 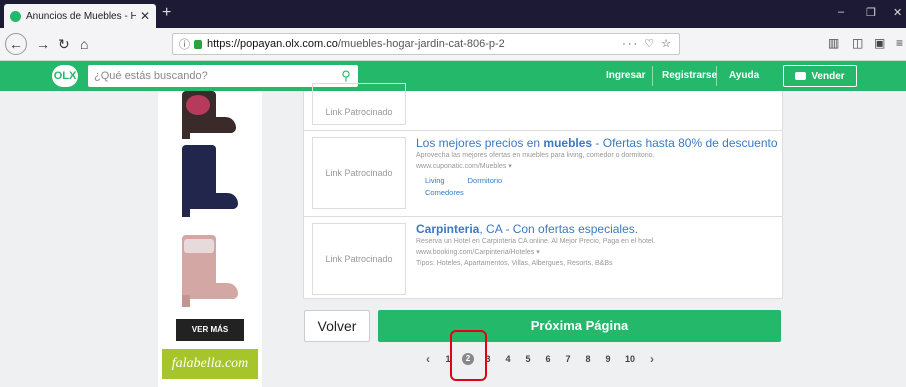 What do you see at coordinates (879, 43) in the screenshot?
I see `screenshot-icon: ▣` at bounding box center [879, 43].